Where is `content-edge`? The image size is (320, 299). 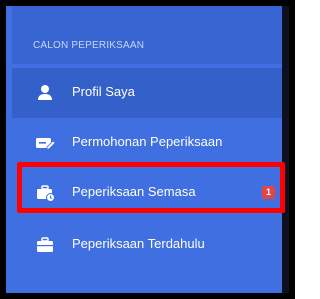
content-edge is located at coordinates (285, 149).